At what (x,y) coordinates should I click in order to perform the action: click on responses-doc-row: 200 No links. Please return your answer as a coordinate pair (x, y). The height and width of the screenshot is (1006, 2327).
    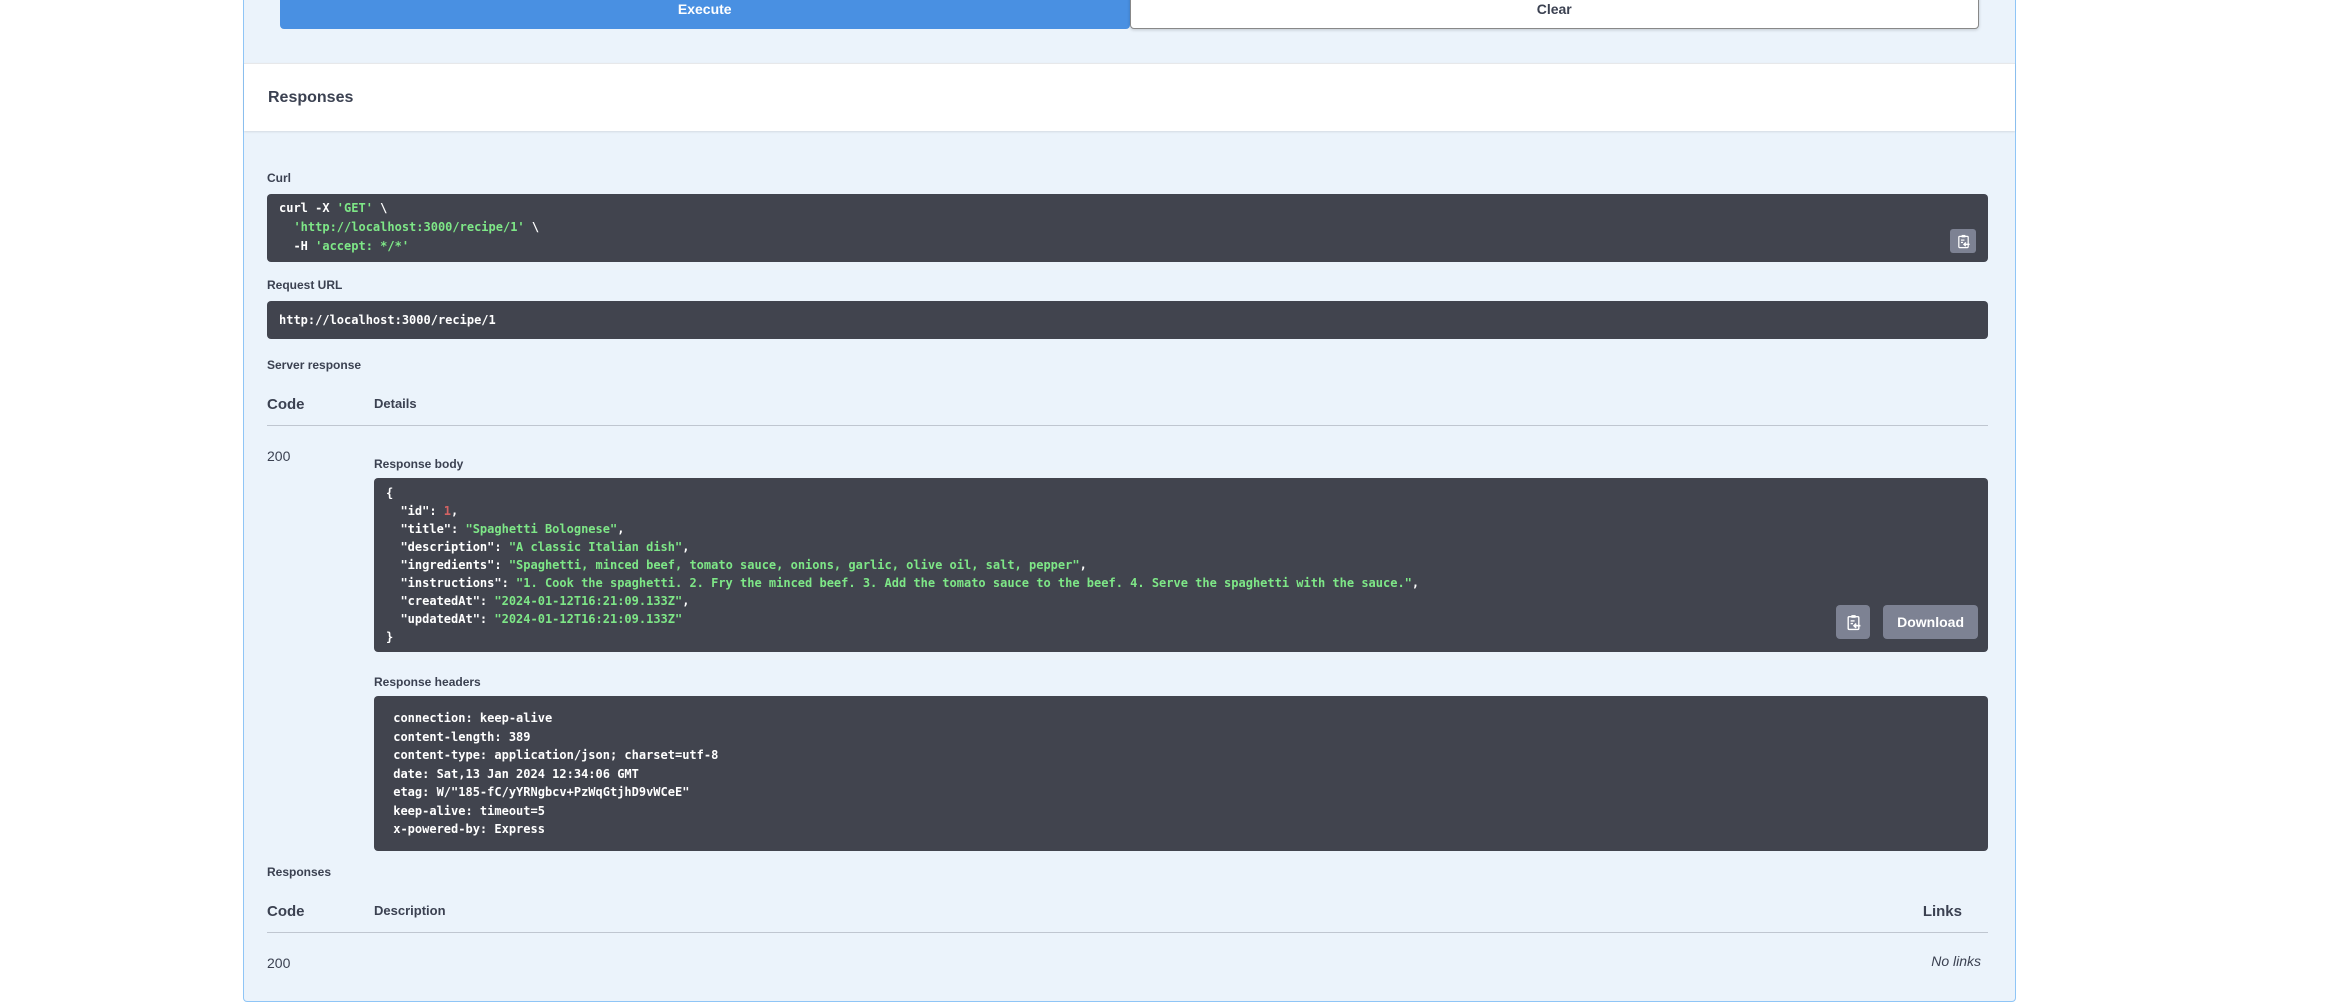
    Looking at the image, I should click on (1127, 952).